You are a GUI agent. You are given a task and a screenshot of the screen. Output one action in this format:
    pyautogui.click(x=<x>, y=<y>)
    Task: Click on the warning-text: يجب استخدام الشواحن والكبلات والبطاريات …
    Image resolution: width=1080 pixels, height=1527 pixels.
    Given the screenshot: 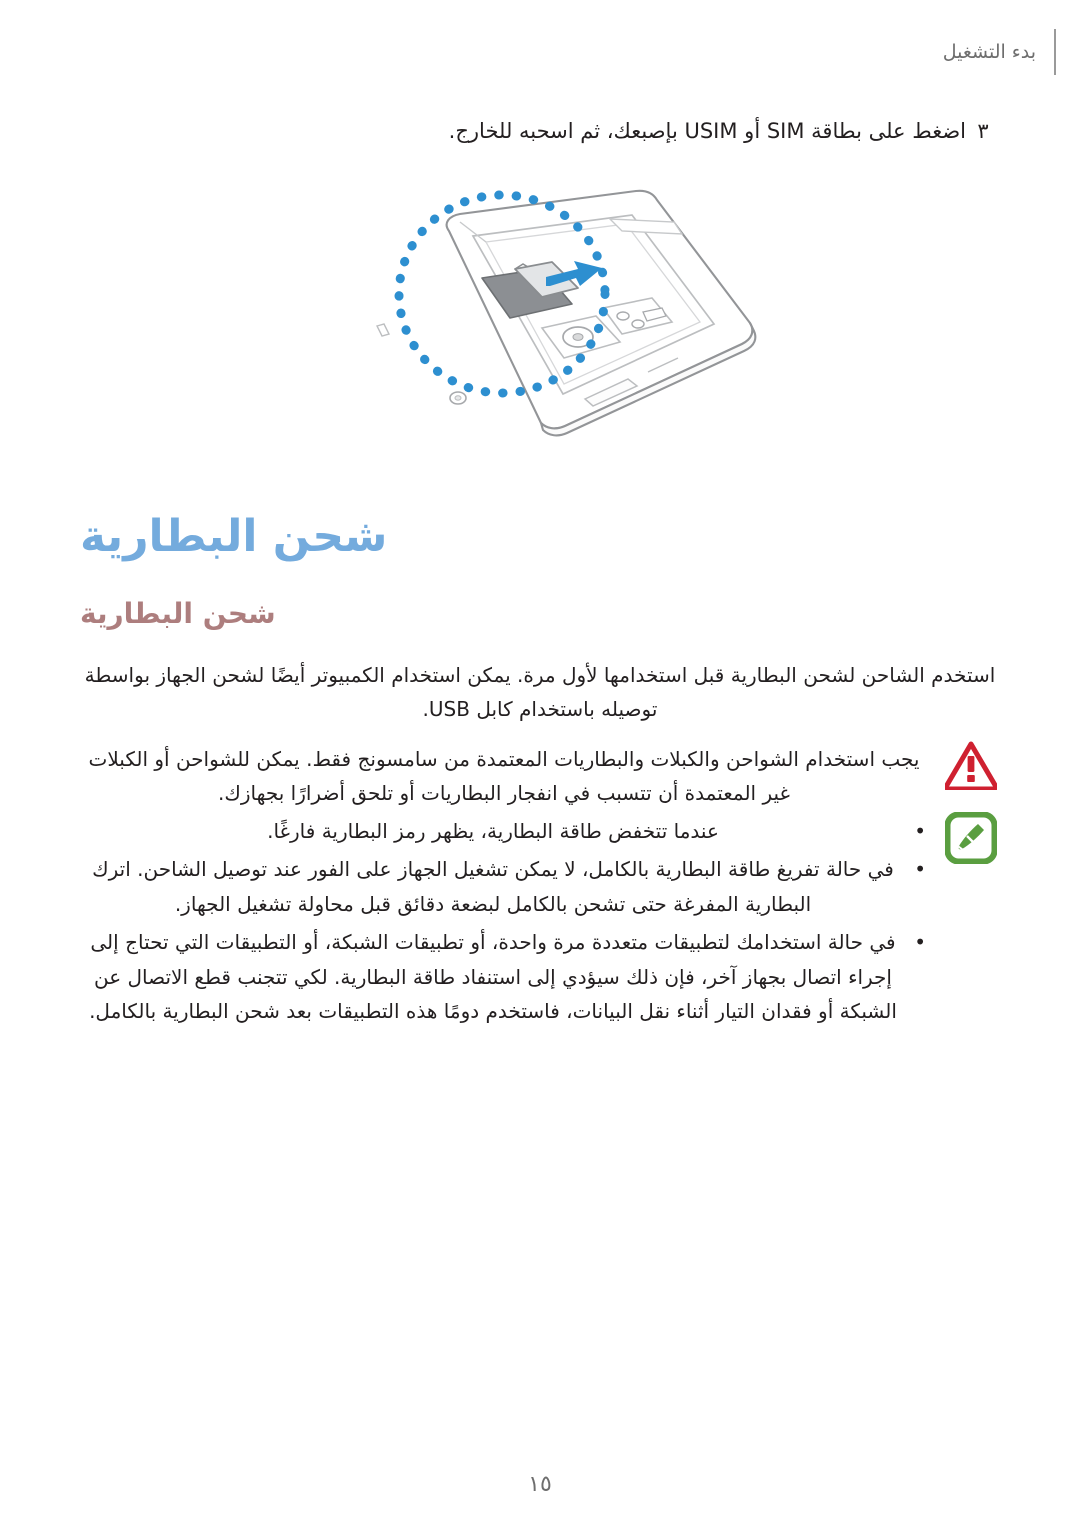 What is the action you would take?
    pyautogui.click(x=504, y=776)
    